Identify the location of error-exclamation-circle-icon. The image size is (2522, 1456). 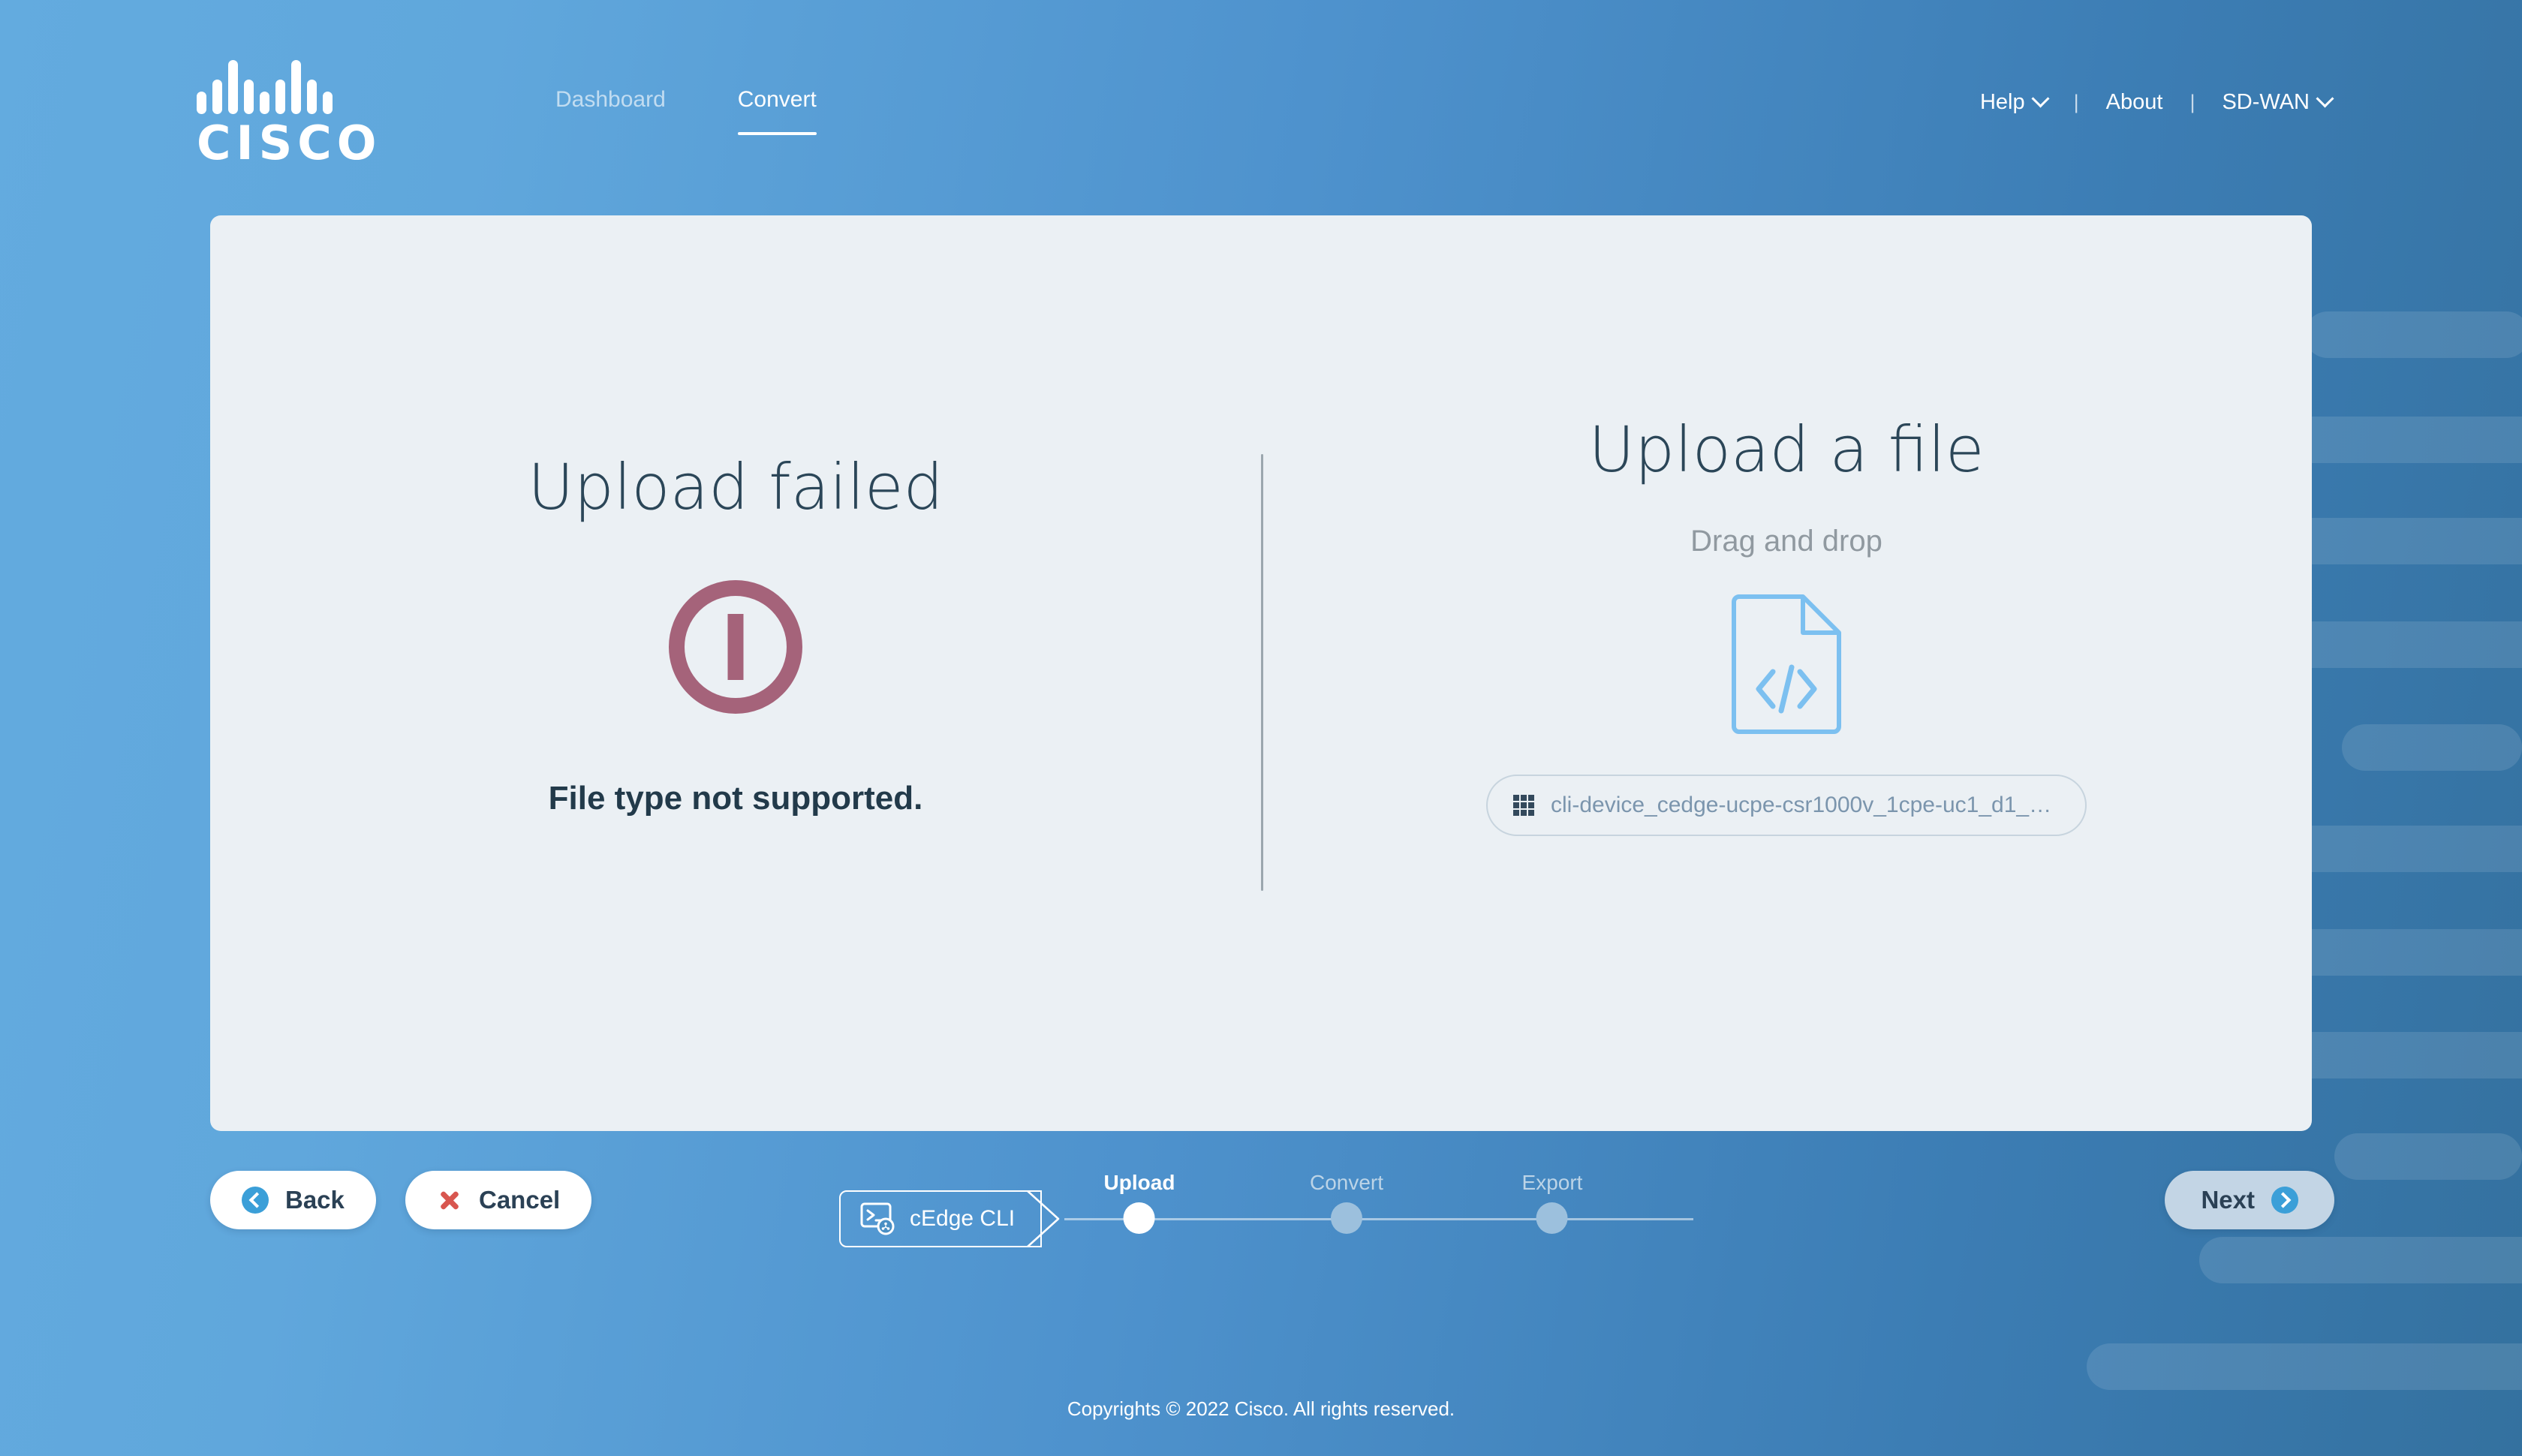
(735, 647).